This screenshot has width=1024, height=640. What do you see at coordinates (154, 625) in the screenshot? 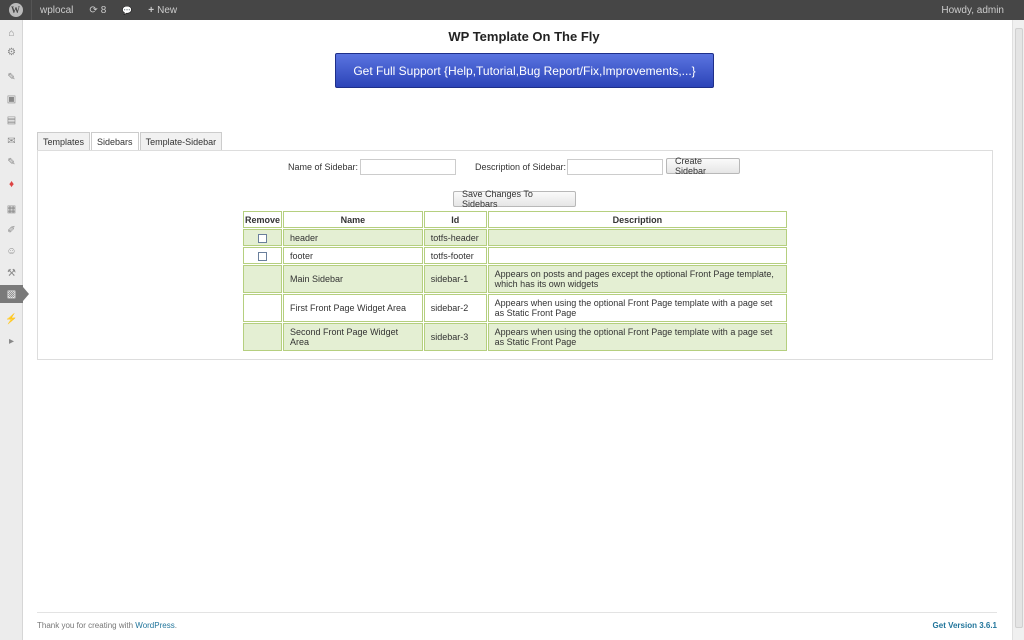
I see `wordpress-link: WordPress` at bounding box center [154, 625].